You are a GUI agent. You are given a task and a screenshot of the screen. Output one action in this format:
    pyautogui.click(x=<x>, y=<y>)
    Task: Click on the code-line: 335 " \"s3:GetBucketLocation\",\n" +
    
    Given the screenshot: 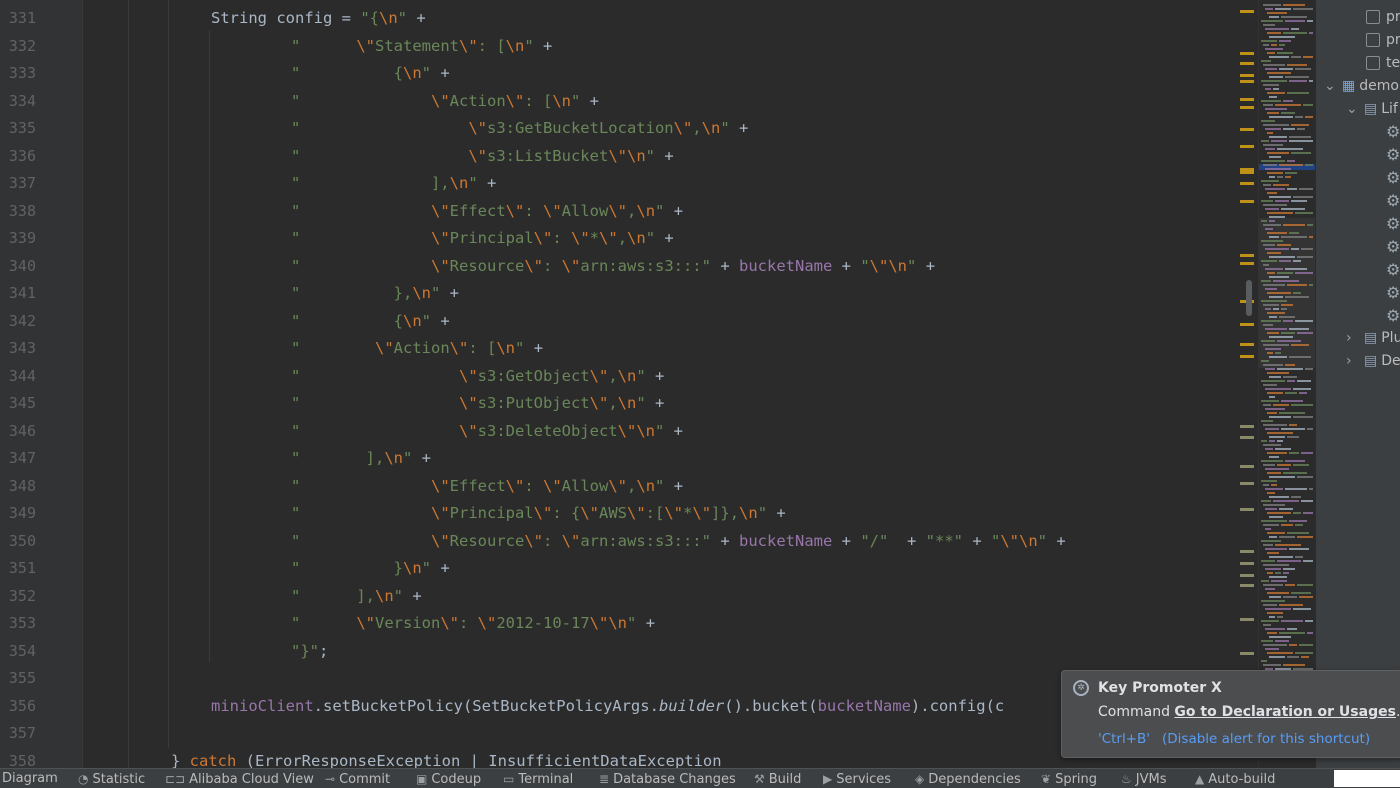 What is the action you would take?
    pyautogui.click(x=620, y=129)
    